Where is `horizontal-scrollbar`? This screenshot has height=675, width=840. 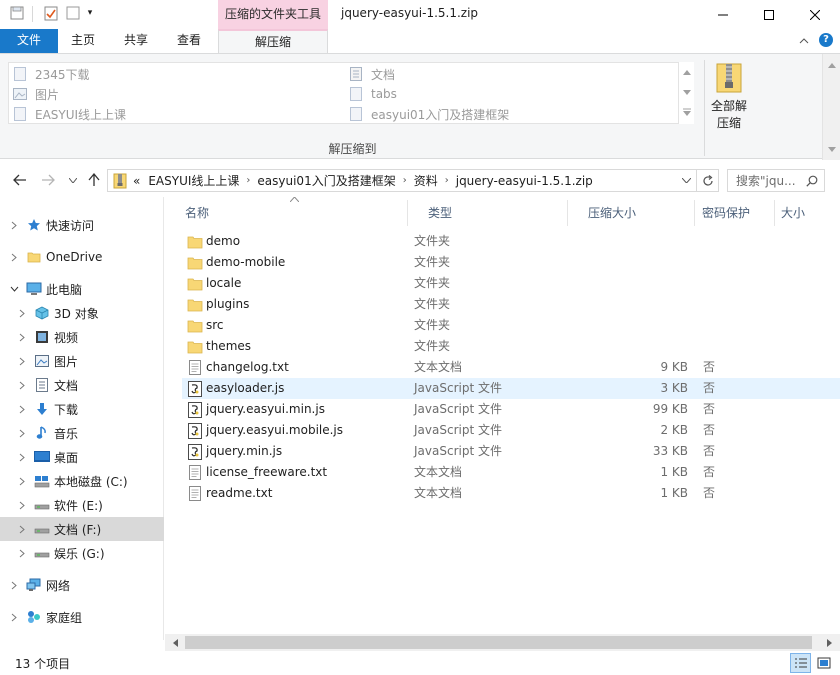
horizontal-scrollbar is located at coordinates (502, 642).